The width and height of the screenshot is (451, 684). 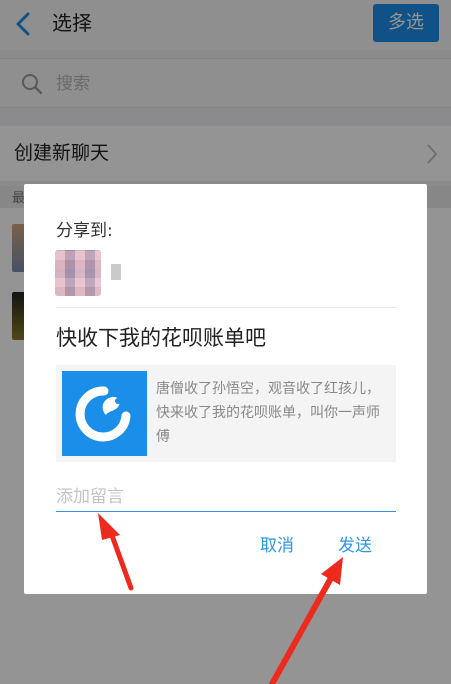 What do you see at coordinates (226, 307) in the screenshot?
I see `divider` at bounding box center [226, 307].